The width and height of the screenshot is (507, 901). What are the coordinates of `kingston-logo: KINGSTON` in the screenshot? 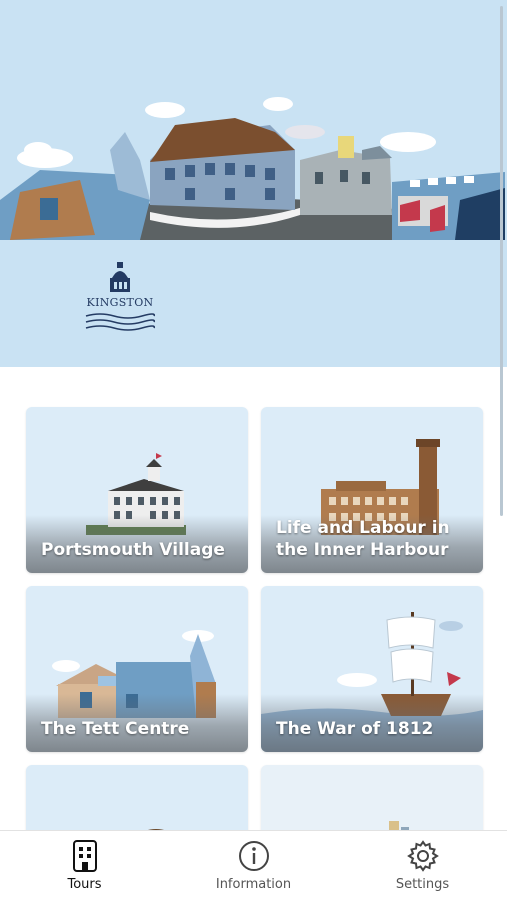 It's located at (120, 296).